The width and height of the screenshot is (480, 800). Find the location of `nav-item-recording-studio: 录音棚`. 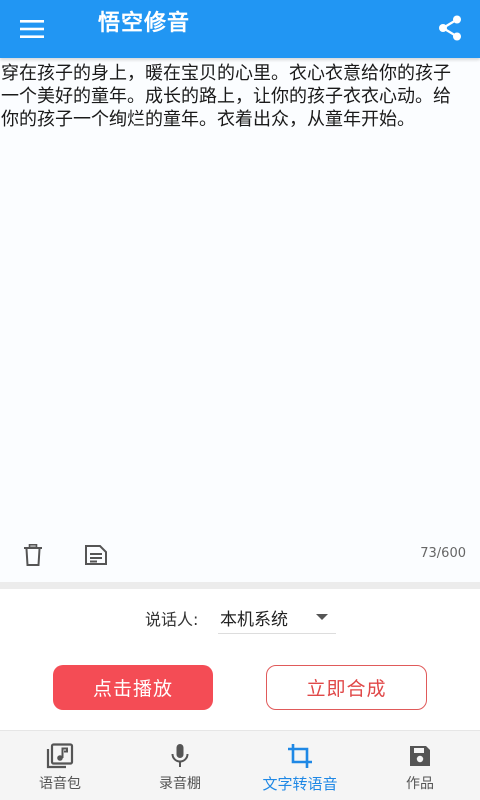

nav-item-recording-studio: 录音棚 is located at coordinates (180, 765).